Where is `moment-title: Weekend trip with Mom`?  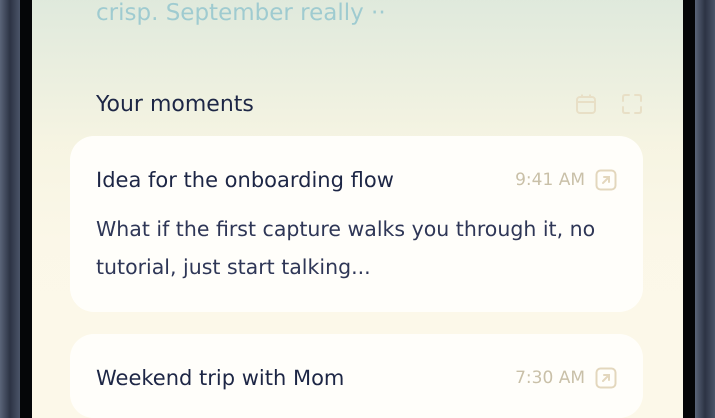
moment-title: Weekend trip with Mom is located at coordinates (221, 378).